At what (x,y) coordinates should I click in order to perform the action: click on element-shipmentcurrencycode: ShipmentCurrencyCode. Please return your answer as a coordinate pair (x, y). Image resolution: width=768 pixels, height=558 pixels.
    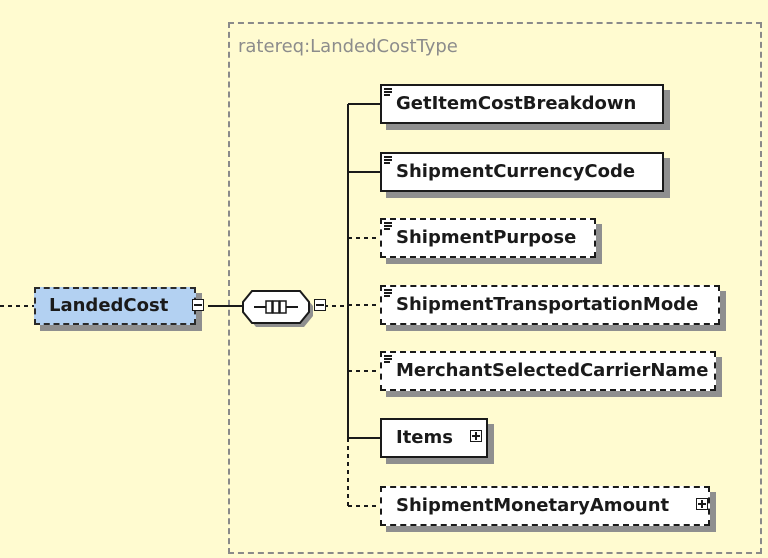
    Looking at the image, I should click on (522, 172).